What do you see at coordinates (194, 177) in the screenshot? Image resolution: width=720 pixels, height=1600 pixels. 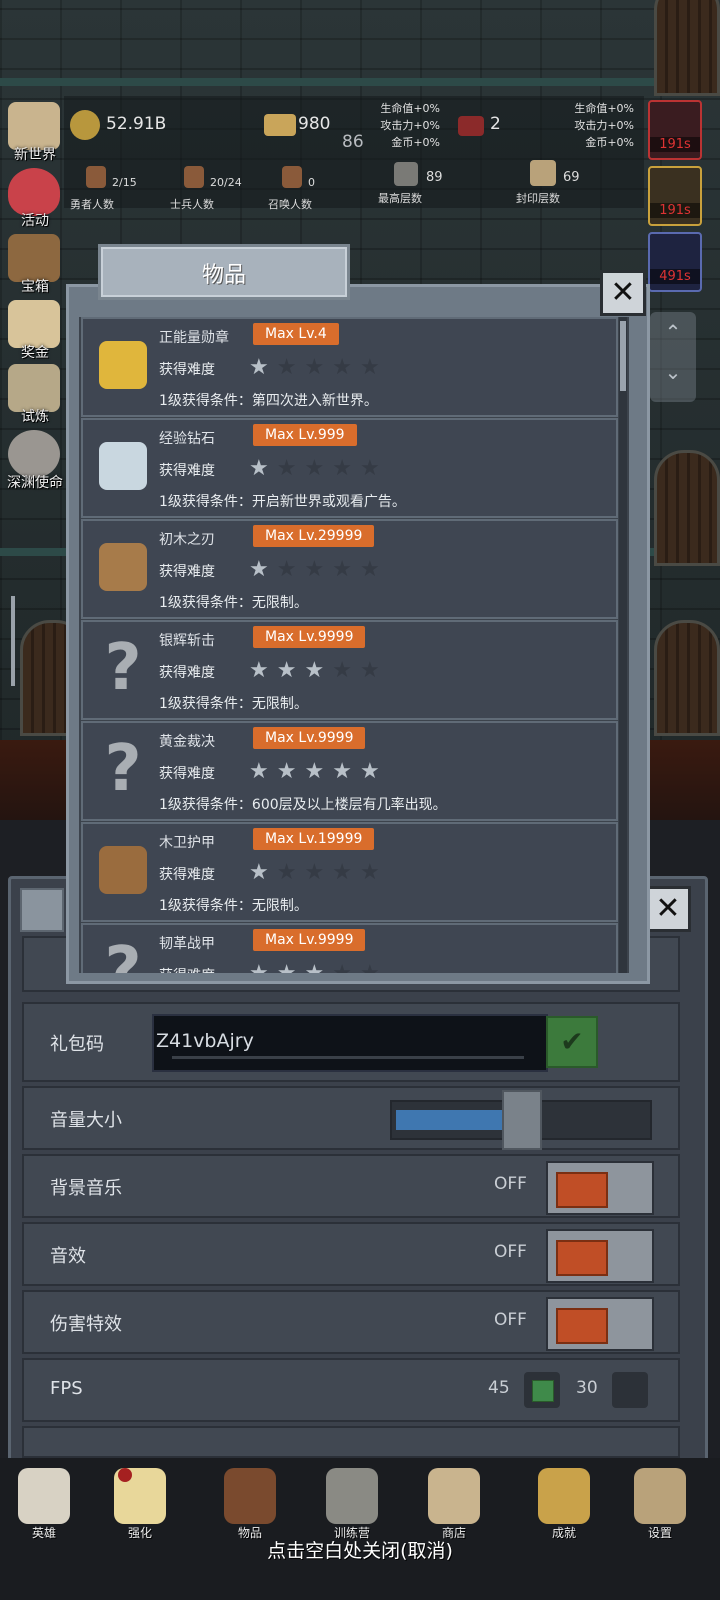 I see `soldier-count-icon` at bounding box center [194, 177].